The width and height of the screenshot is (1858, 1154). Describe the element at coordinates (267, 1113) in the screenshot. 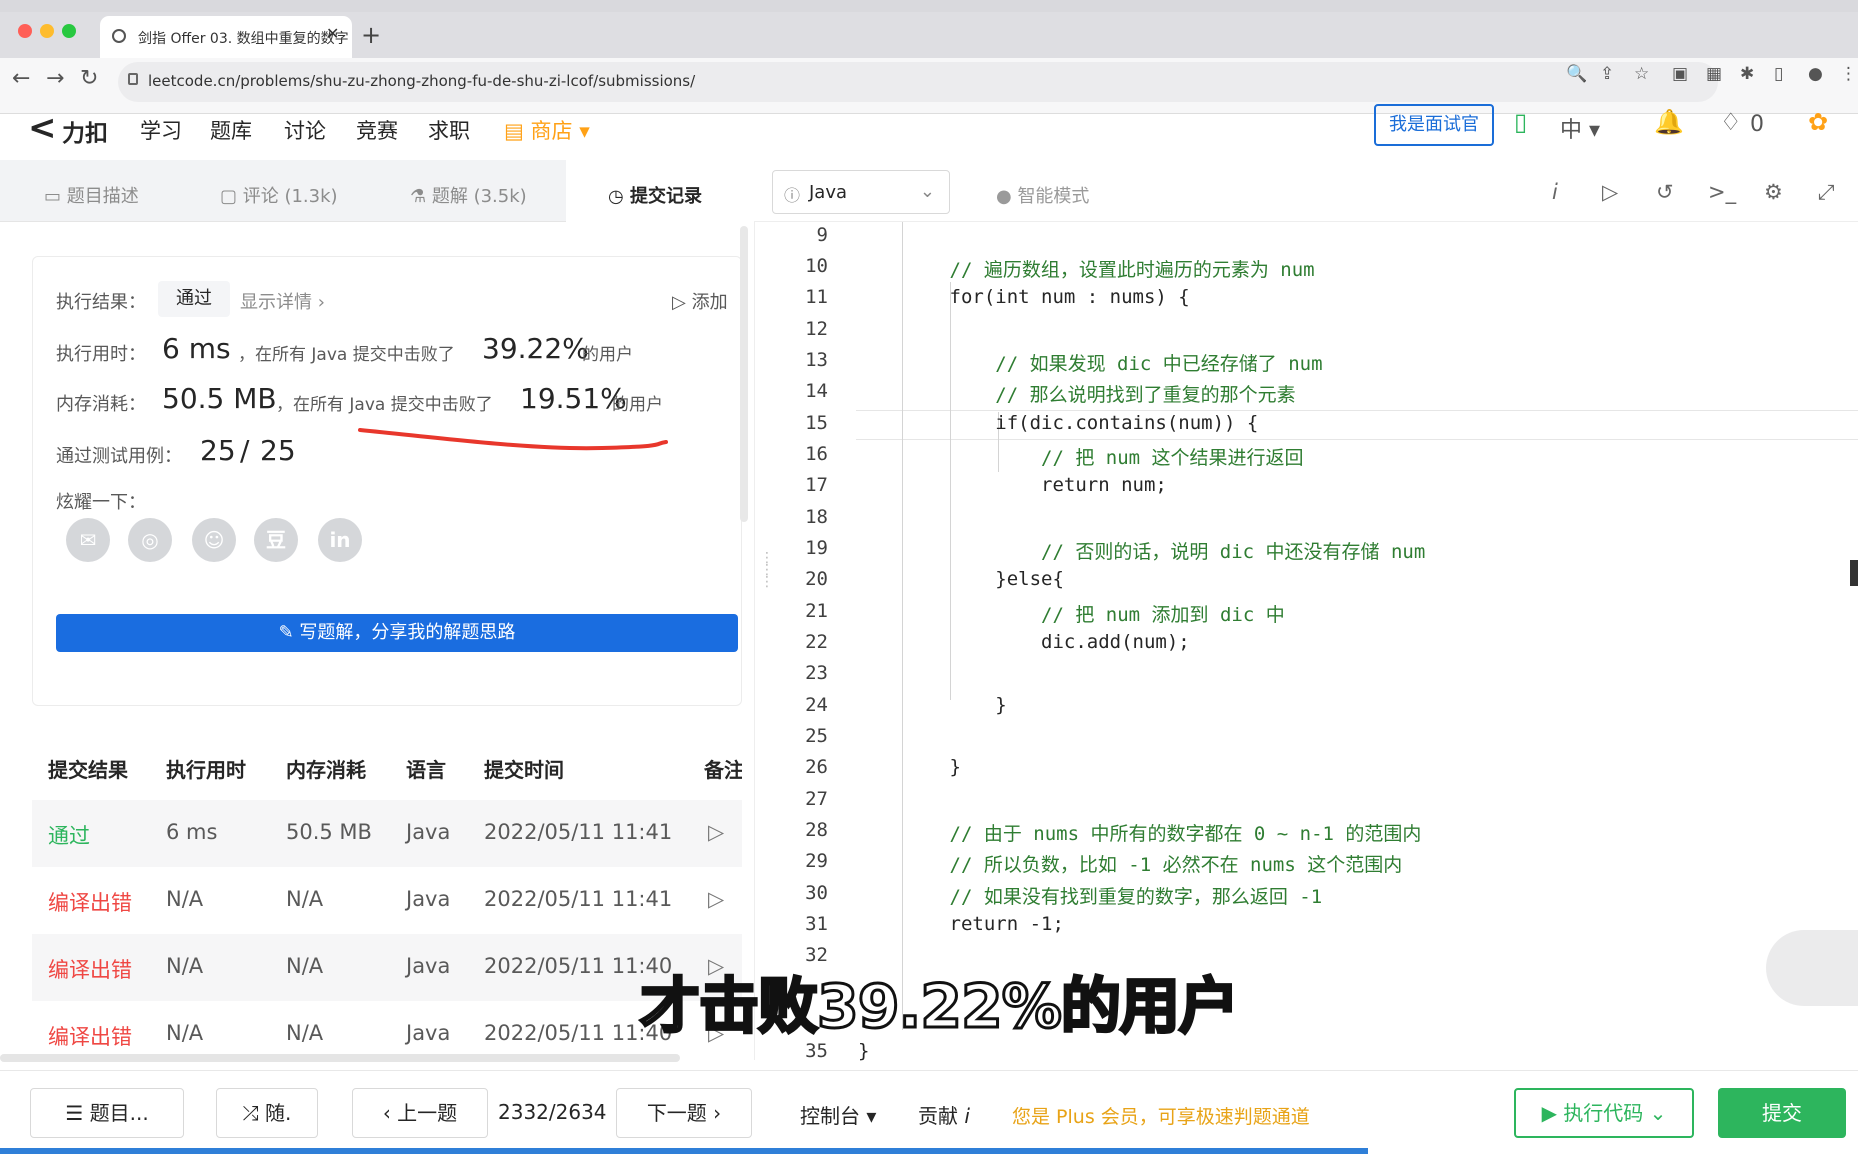

I see `random-problem-button: ⤮ 随.` at that location.